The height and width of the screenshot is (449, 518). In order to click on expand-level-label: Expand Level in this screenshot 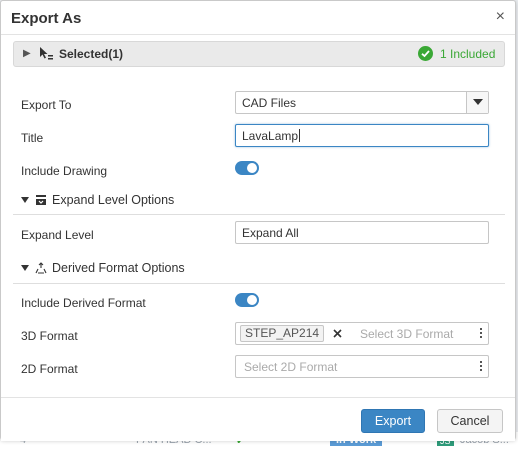, I will do `click(57, 235)`.